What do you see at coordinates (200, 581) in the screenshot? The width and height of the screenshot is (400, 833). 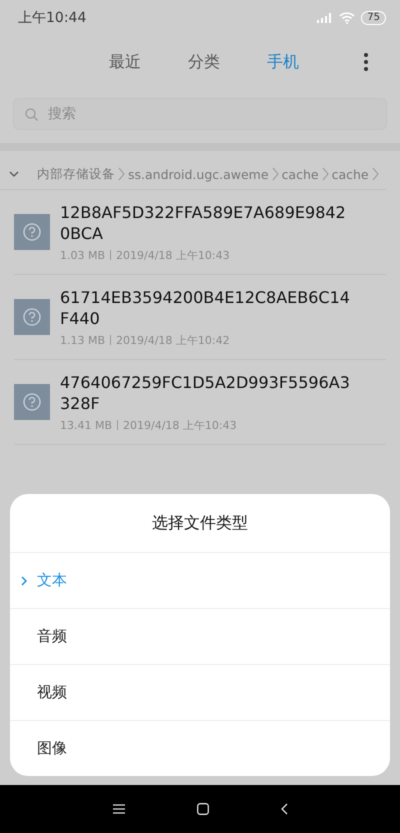 I see `file-type-option: 文本` at bounding box center [200, 581].